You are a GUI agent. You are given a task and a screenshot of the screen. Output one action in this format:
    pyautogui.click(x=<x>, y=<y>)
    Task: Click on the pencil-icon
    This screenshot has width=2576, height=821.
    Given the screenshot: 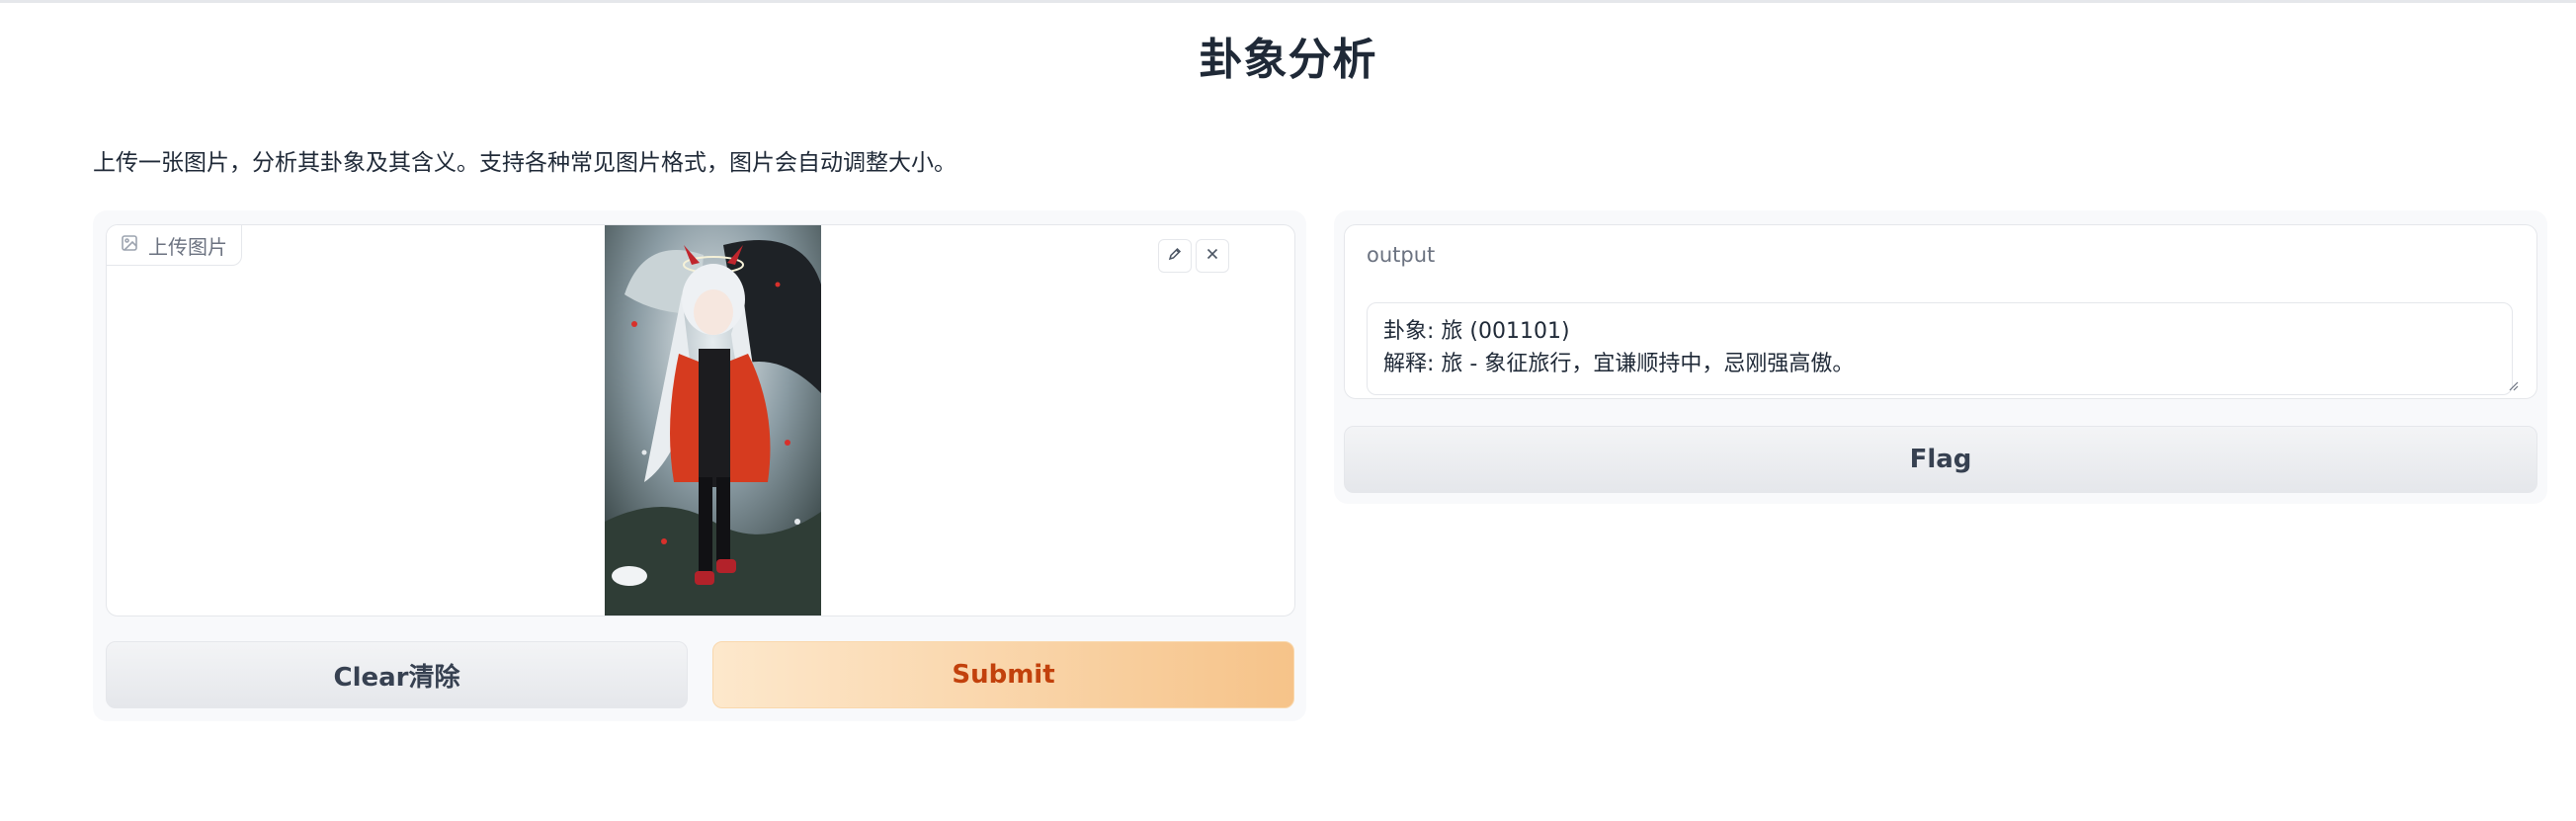 What is the action you would take?
    pyautogui.click(x=1175, y=256)
    